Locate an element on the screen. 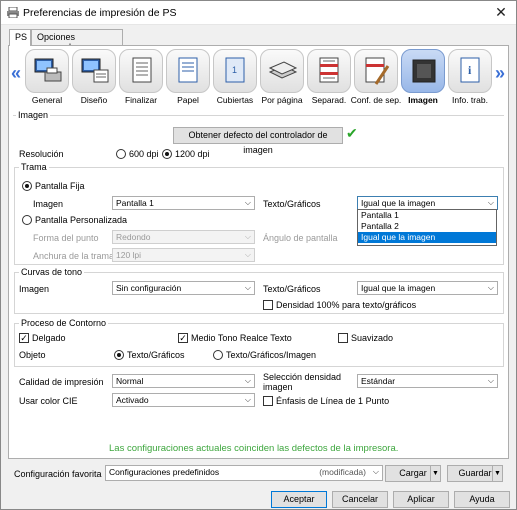 Image resolution: width=517 pixels, height=510 pixels. pantalla-personalizada-radio is located at coordinates (27, 220).